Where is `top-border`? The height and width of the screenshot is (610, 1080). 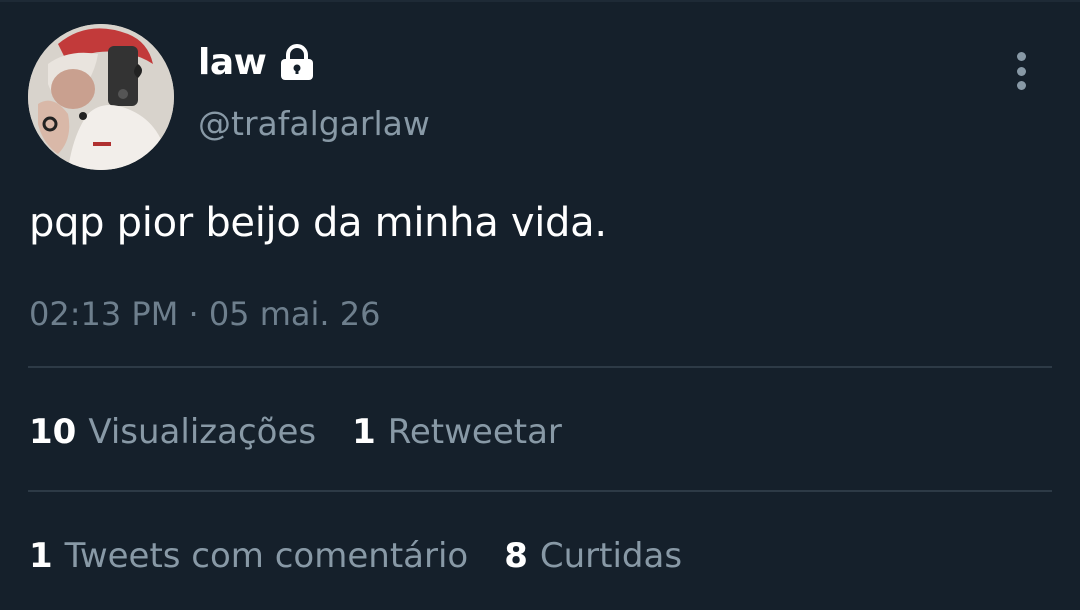 top-border is located at coordinates (540, 1).